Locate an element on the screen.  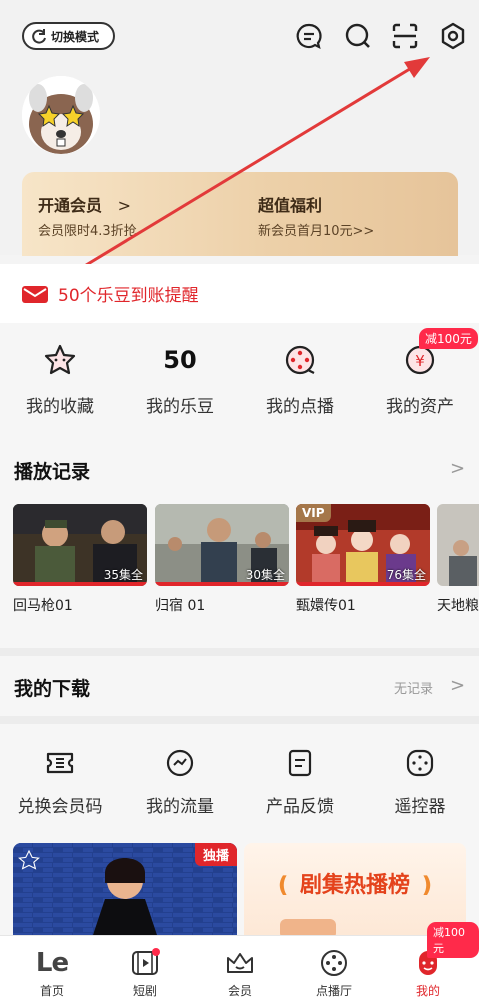
my-traffic: 我的流量 is located at coordinates (180, 788).